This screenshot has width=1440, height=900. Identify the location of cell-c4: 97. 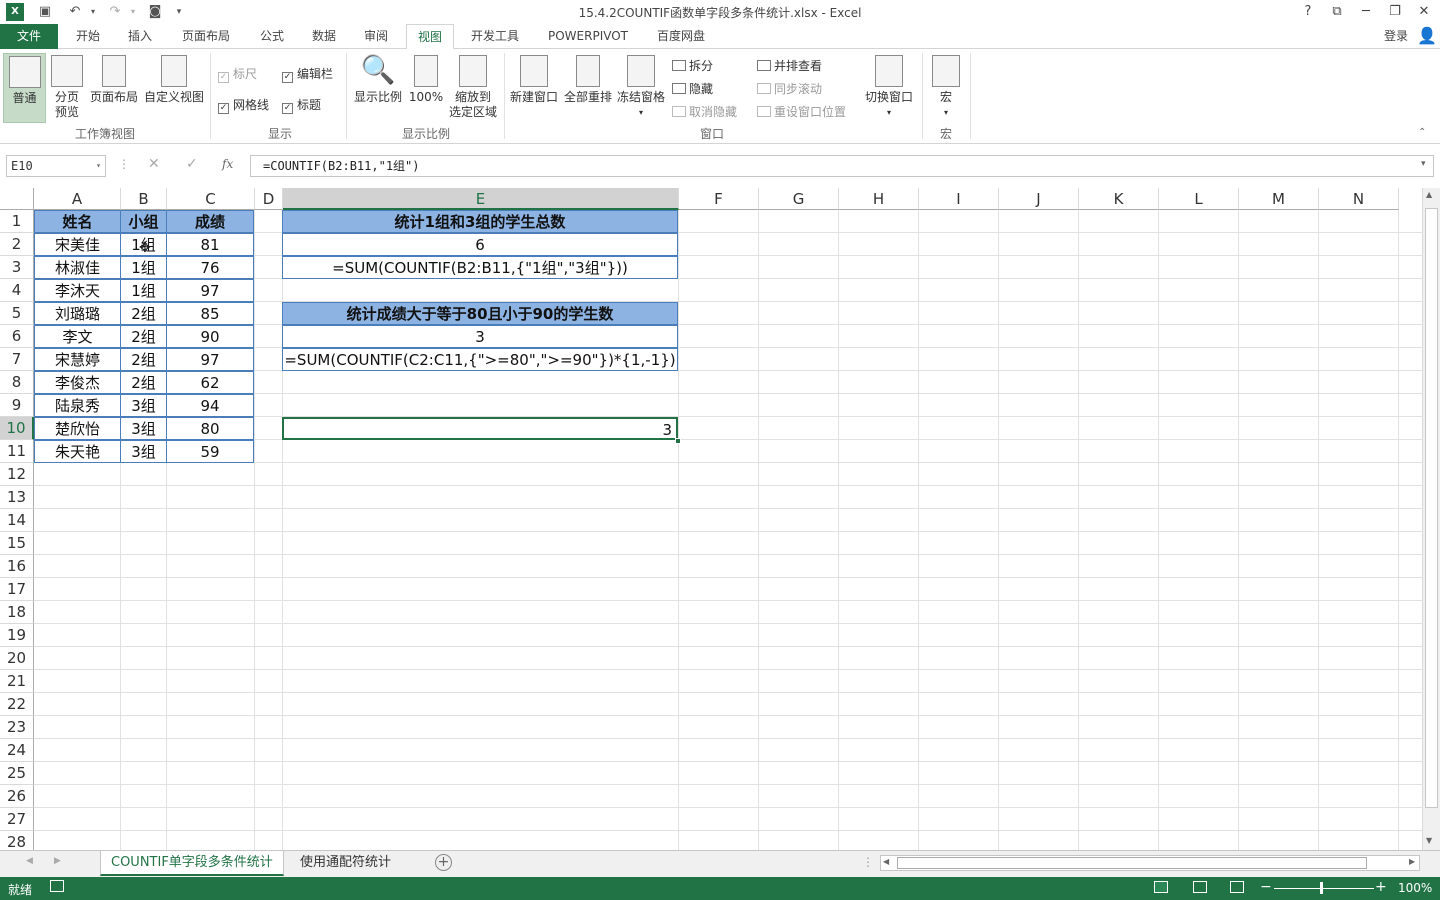
(210, 290).